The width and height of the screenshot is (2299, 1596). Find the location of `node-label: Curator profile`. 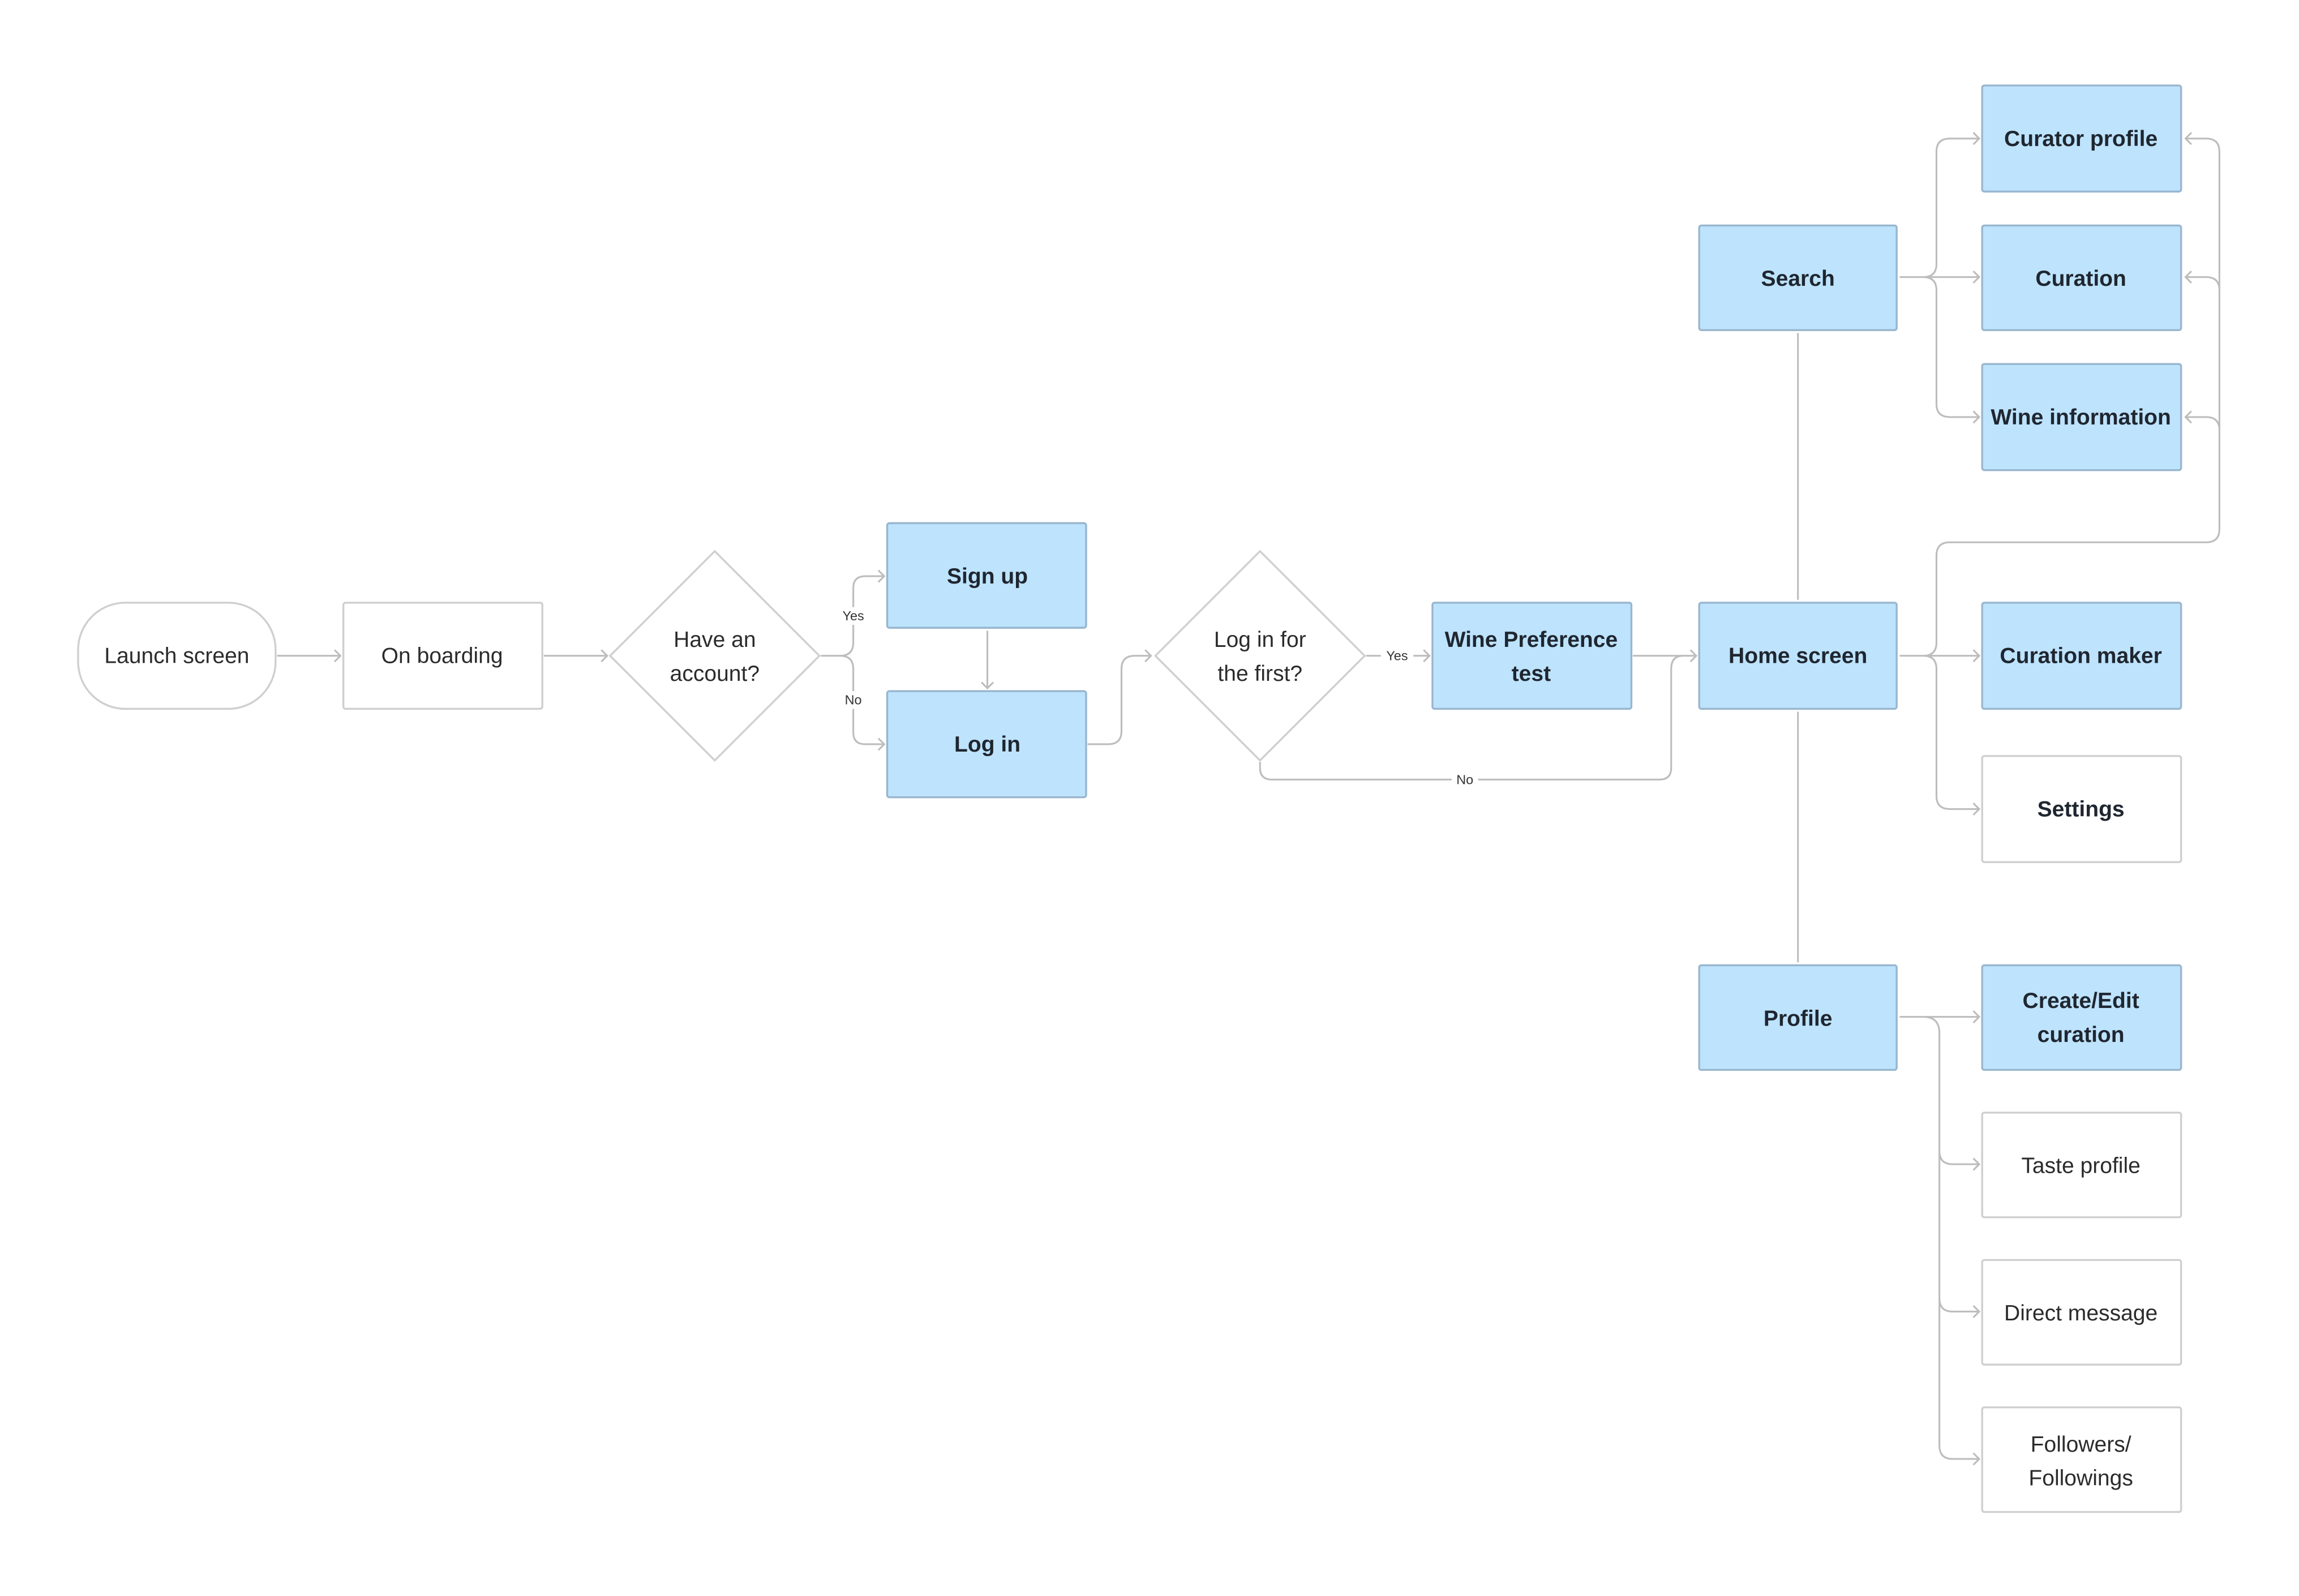

node-label: Curator profile is located at coordinates (2081, 139).